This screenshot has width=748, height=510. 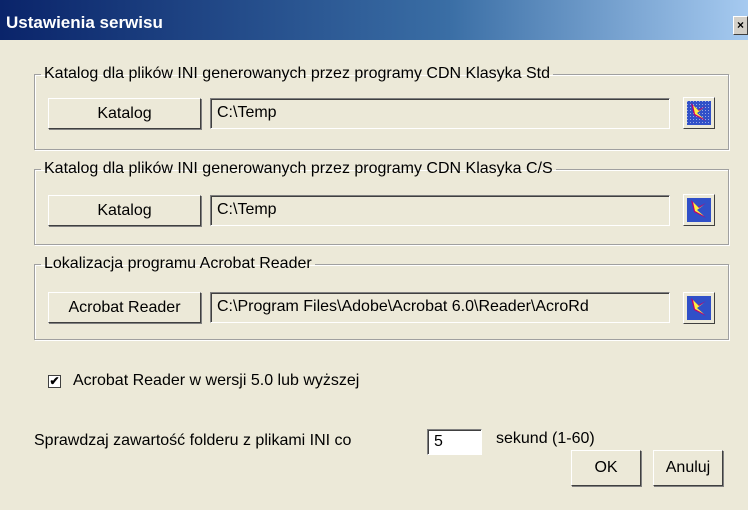 What do you see at coordinates (440, 210) in the screenshot?
I see `cs-folder-path-field: C:\Temp` at bounding box center [440, 210].